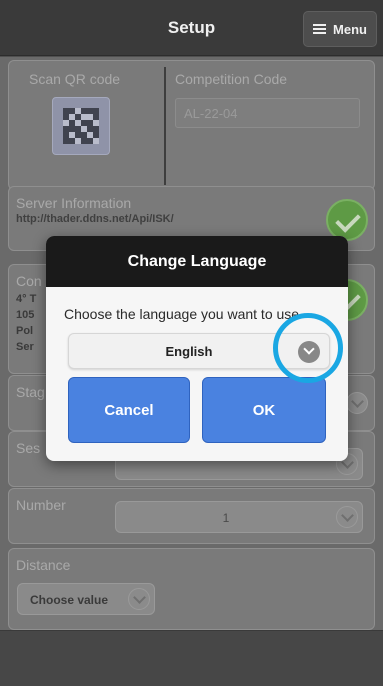 The height and width of the screenshot is (686, 383). Describe the element at coordinates (191, 658) in the screenshot. I see `bottom-bar` at that location.